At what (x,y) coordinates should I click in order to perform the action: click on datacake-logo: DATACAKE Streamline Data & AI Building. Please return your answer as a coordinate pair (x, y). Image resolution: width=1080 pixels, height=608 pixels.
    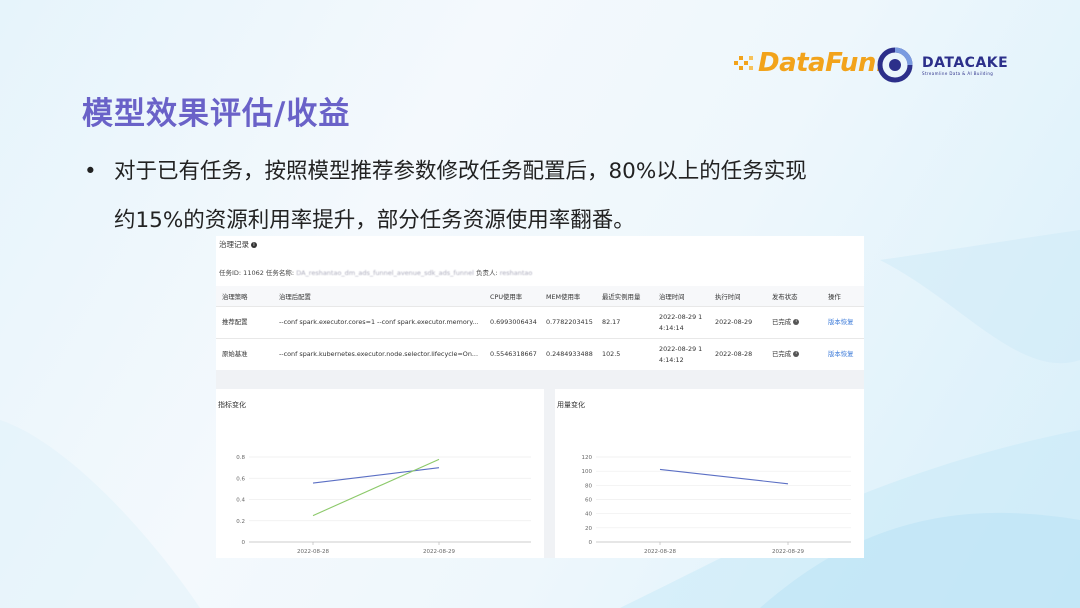
    Looking at the image, I should click on (942, 65).